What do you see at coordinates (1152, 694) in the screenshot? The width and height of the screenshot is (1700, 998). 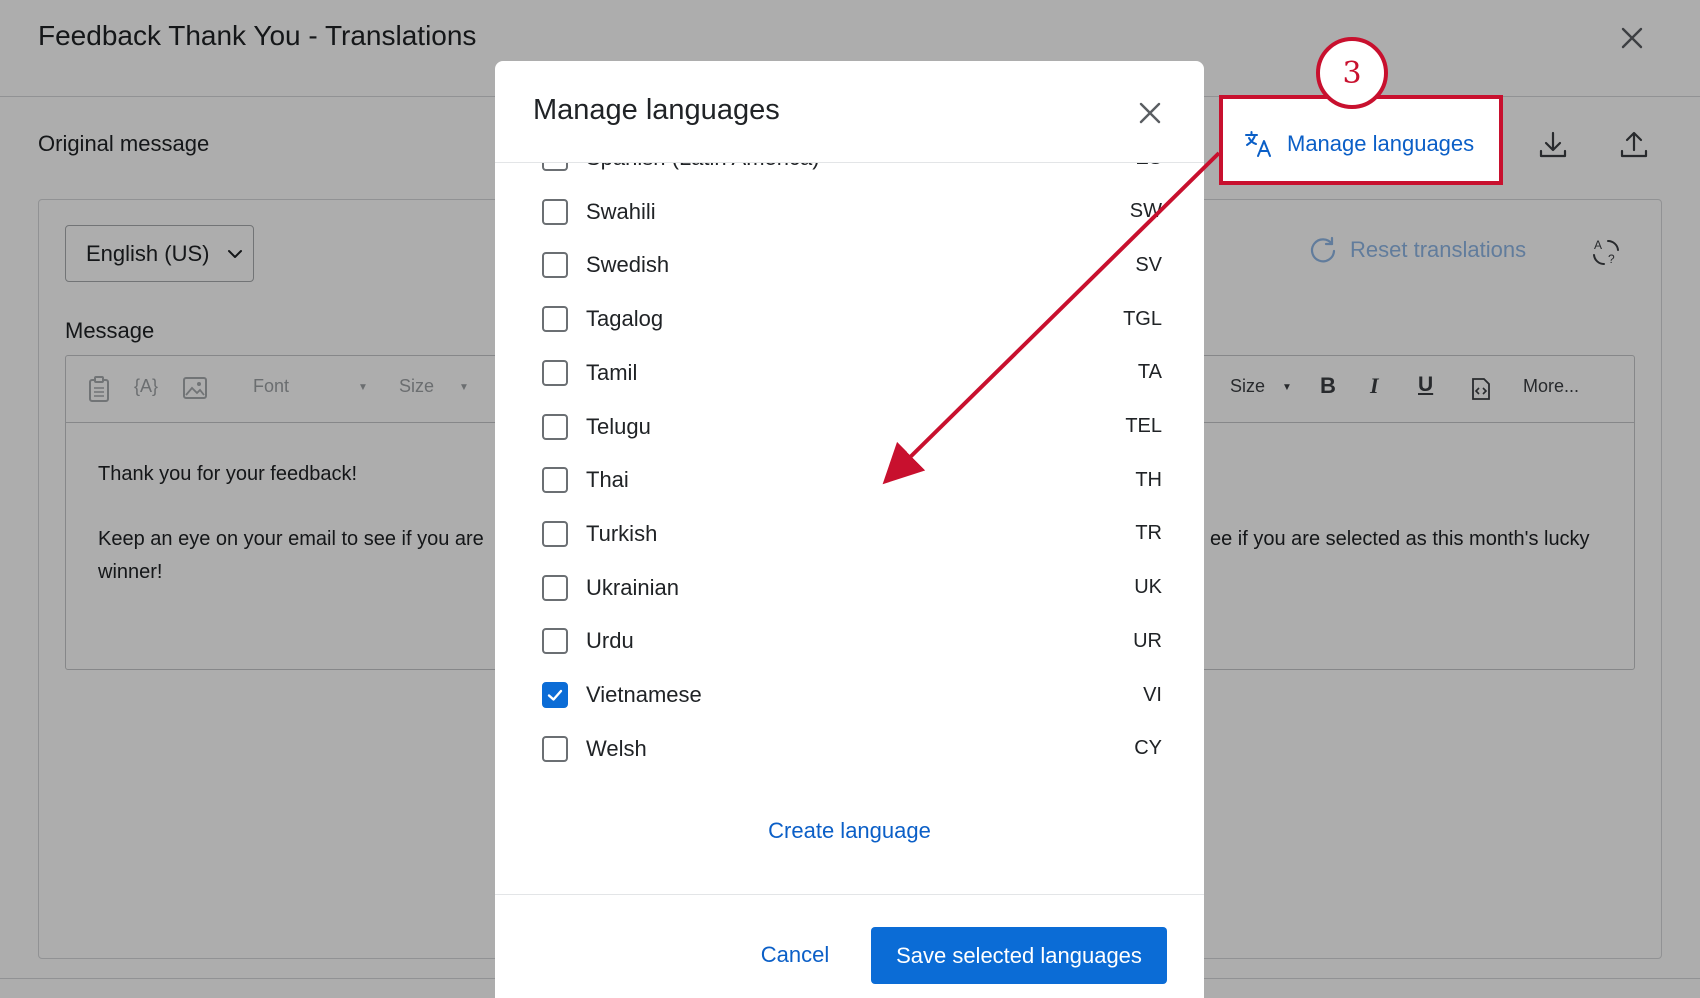 I see `language-code: VI` at bounding box center [1152, 694].